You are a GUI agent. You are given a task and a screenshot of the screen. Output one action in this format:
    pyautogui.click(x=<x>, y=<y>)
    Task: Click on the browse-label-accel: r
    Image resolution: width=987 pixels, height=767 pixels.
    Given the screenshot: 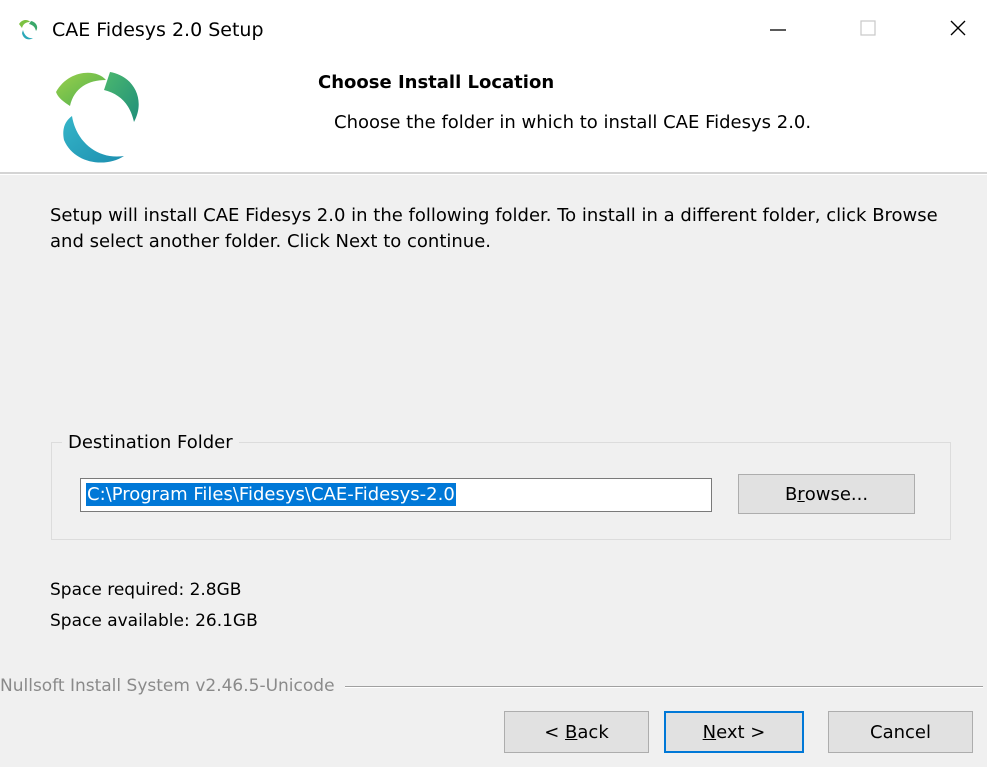 What is the action you would take?
    pyautogui.click(x=801, y=494)
    